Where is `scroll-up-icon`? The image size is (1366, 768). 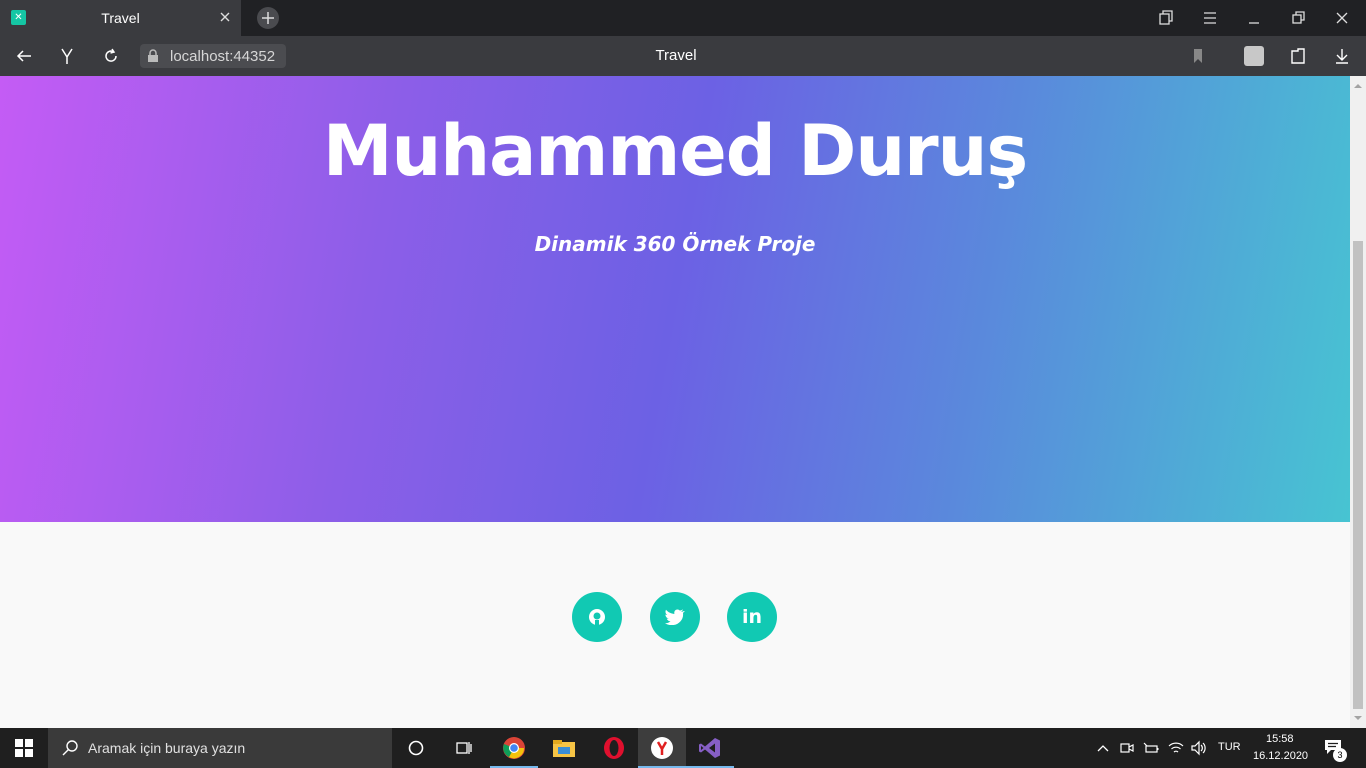 scroll-up-icon is located at coordinates (1358, 86).